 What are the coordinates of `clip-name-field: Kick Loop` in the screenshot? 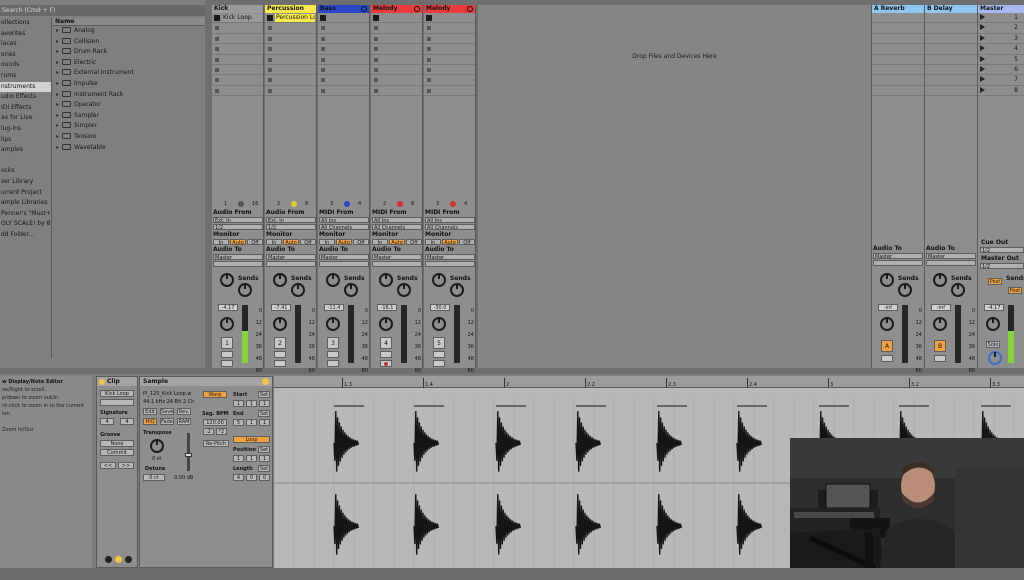 It's located at (117, 393).